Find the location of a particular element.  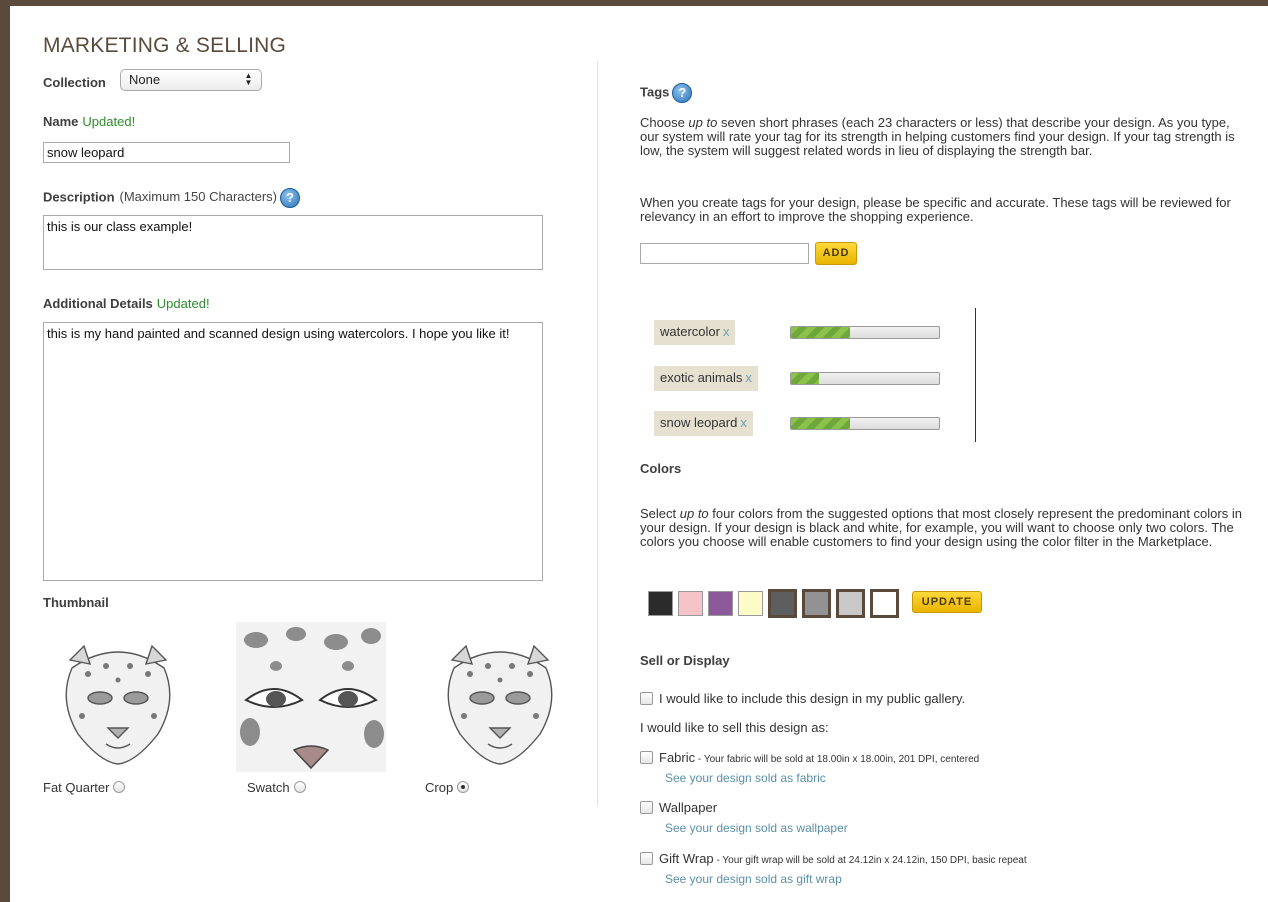

column-divider is located at coordinates (597, 433).